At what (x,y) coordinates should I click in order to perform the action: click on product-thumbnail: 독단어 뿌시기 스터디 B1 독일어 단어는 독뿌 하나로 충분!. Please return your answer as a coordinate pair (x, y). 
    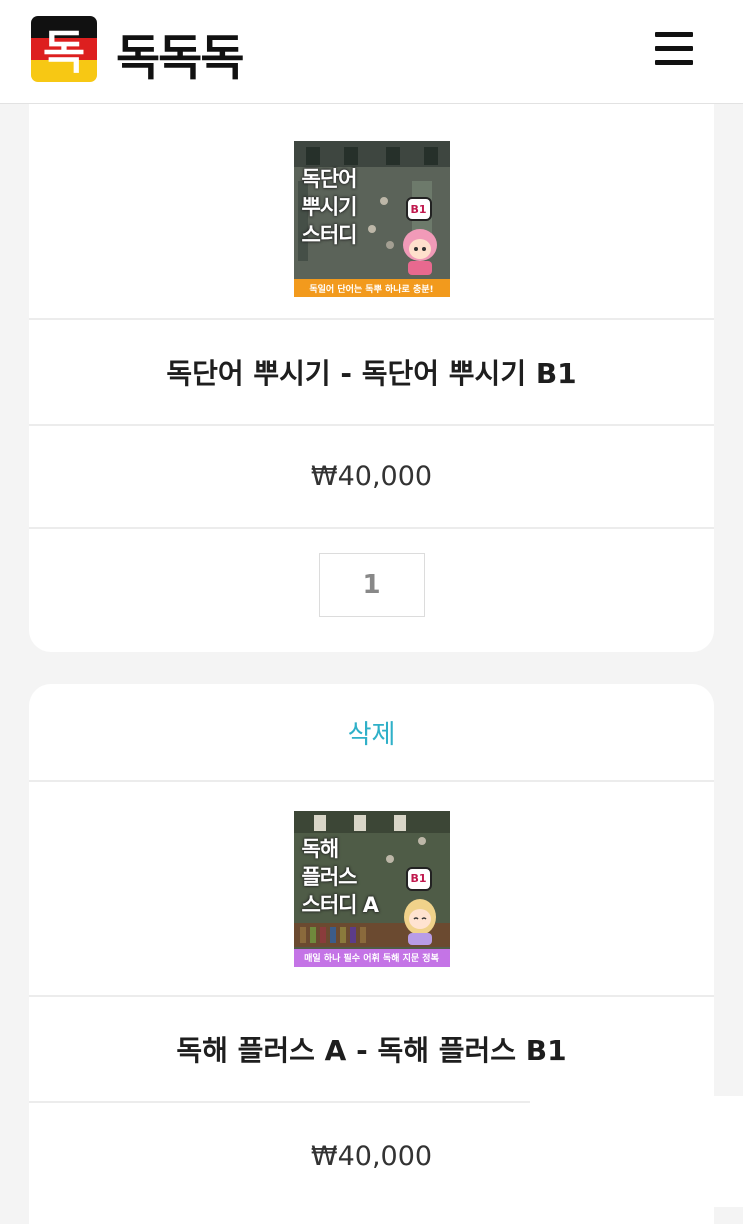
    Looking at the image, I should click on (371, 219).